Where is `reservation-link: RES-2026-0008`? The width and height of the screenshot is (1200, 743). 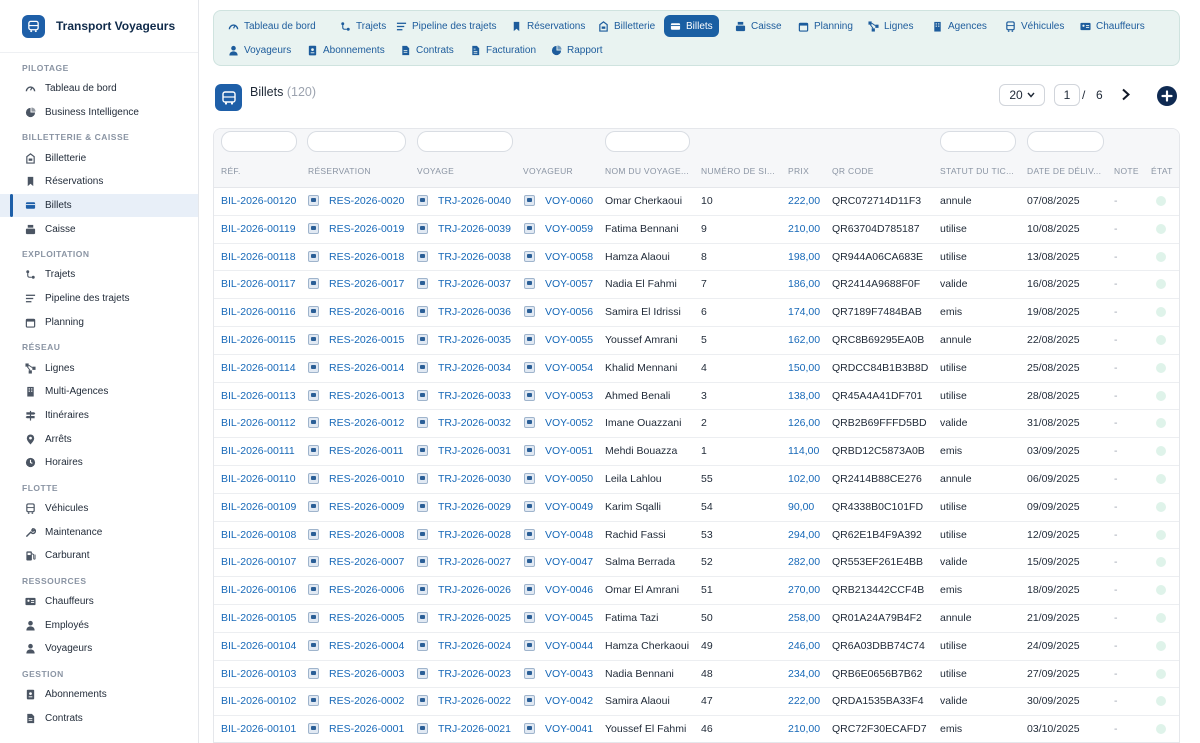
reservation-link: RES-2026-0008 is located at coordinates (356, 534).